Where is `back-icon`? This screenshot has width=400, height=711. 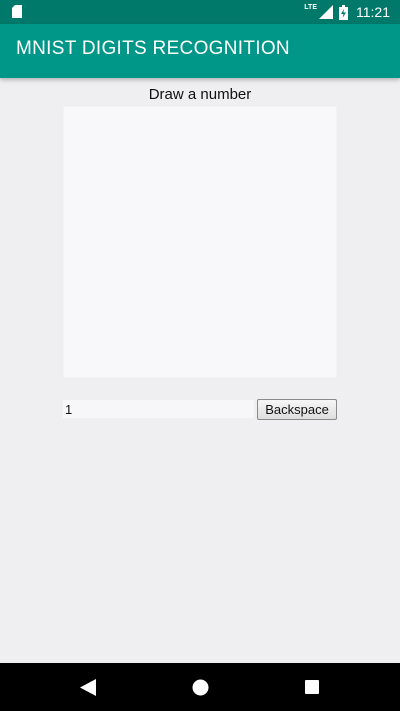
back-icon is located at coordinates (88, 687).